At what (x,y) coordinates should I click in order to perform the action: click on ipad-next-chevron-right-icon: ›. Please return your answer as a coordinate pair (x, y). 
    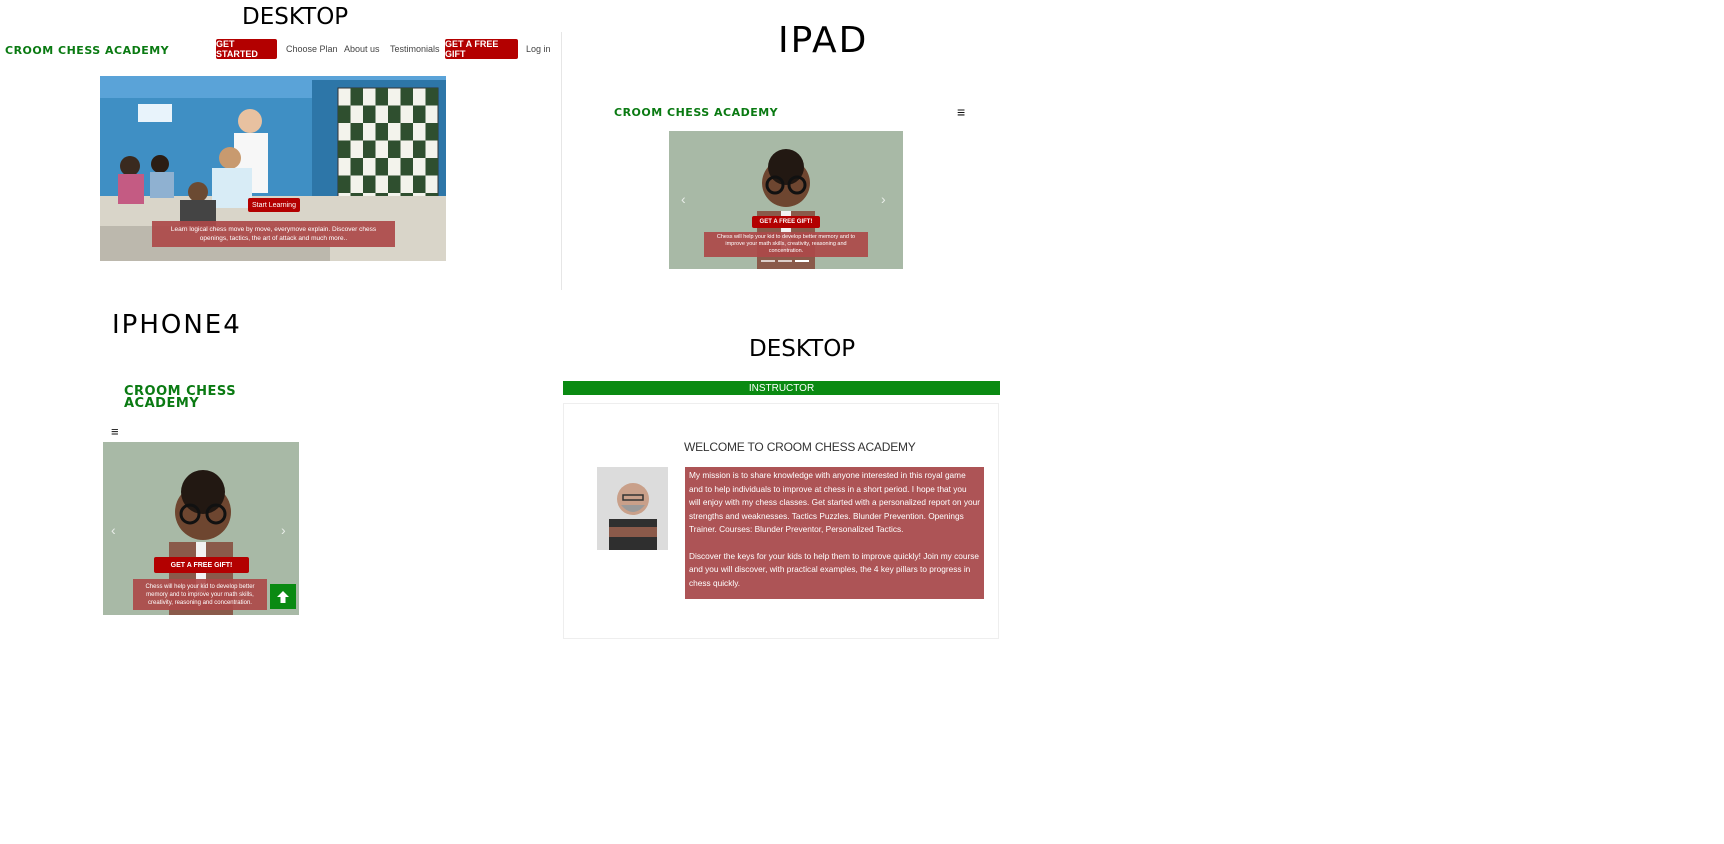
    Looking at the image, I should click on (883, 199).